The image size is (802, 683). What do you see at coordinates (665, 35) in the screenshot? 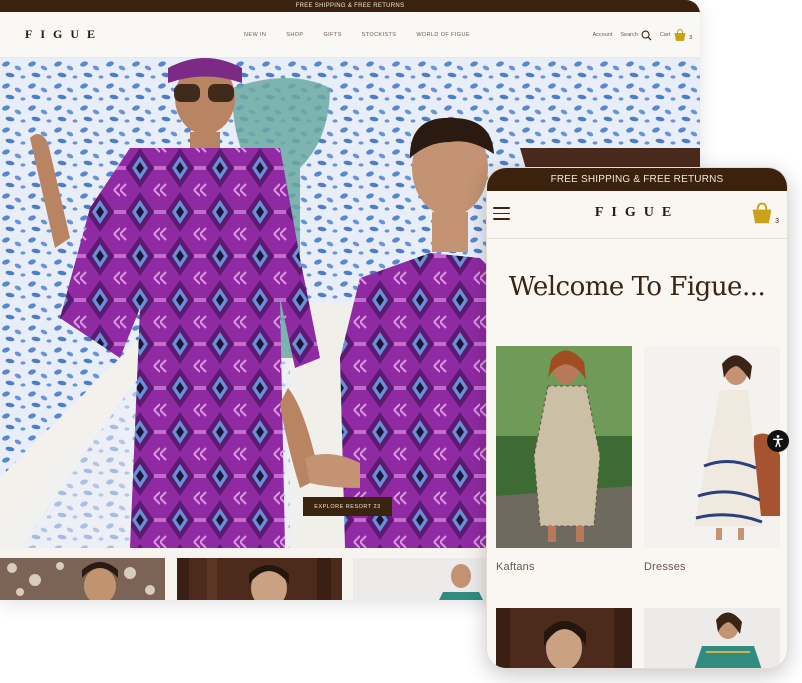
I see `cart-label: Cart` at bounding box center [665, 35].